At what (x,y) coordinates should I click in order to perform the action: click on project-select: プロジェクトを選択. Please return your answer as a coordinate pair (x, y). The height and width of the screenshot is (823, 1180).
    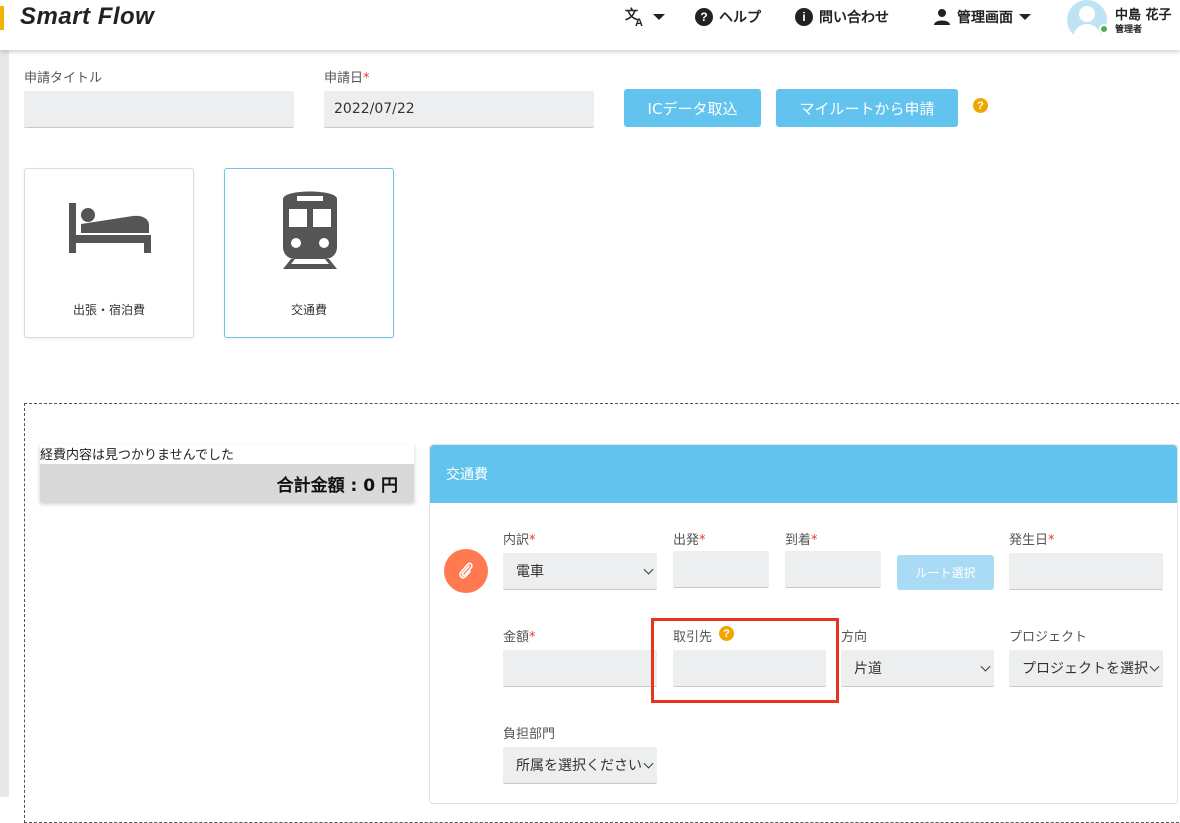
    Looking at the image, I should click on (1086, 668).